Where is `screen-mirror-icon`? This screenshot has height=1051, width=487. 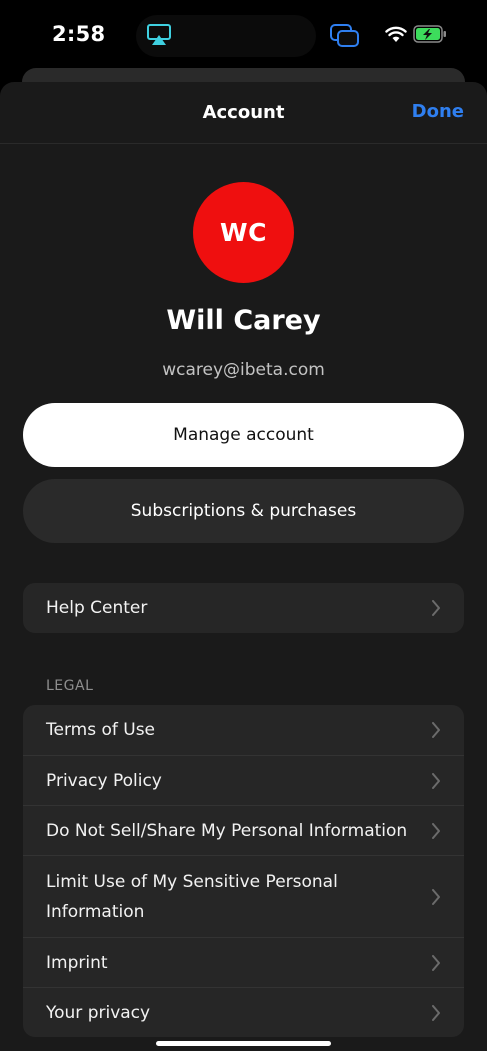 screen-mirror-icon is located at coordinates (344, 35).